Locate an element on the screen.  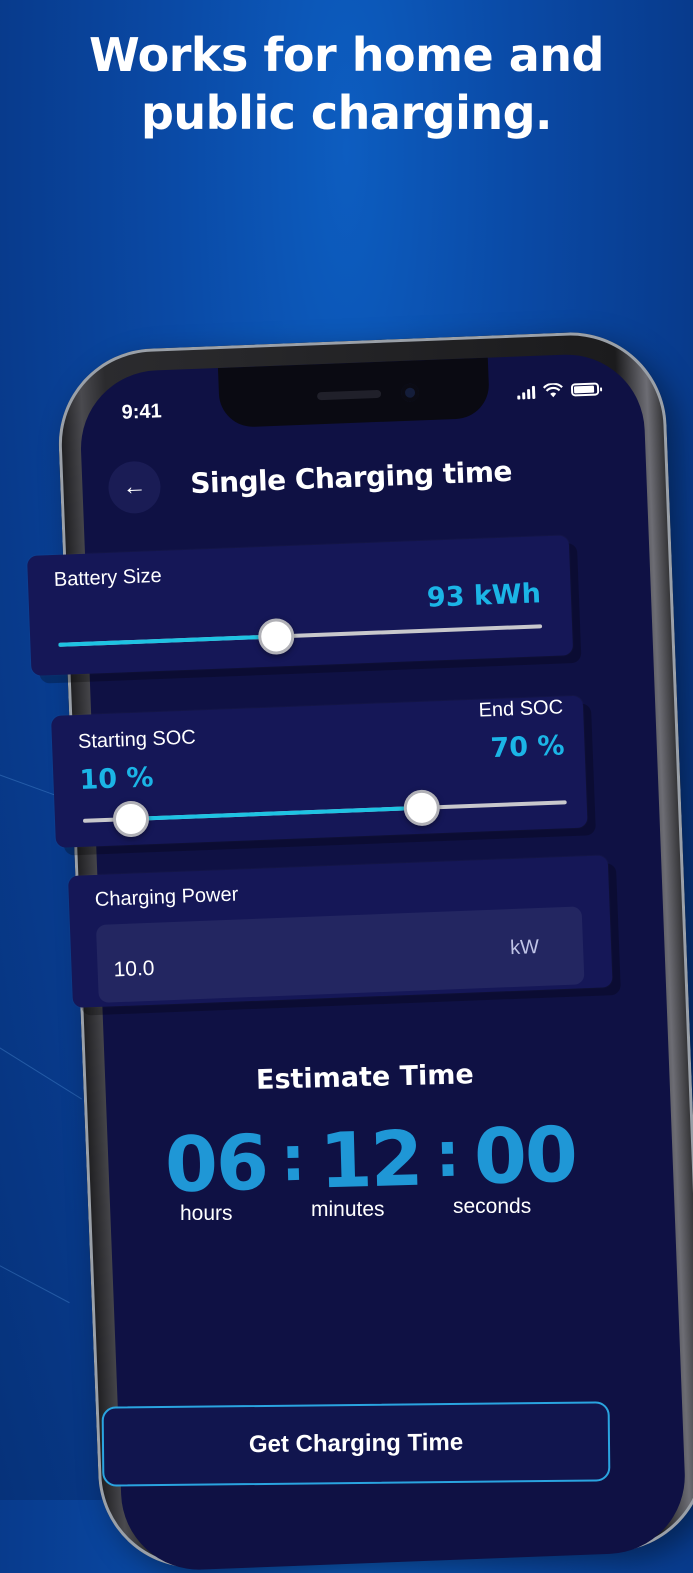
get-charging-time-button: Get Charging Time is located at coordinates (356, 1444).